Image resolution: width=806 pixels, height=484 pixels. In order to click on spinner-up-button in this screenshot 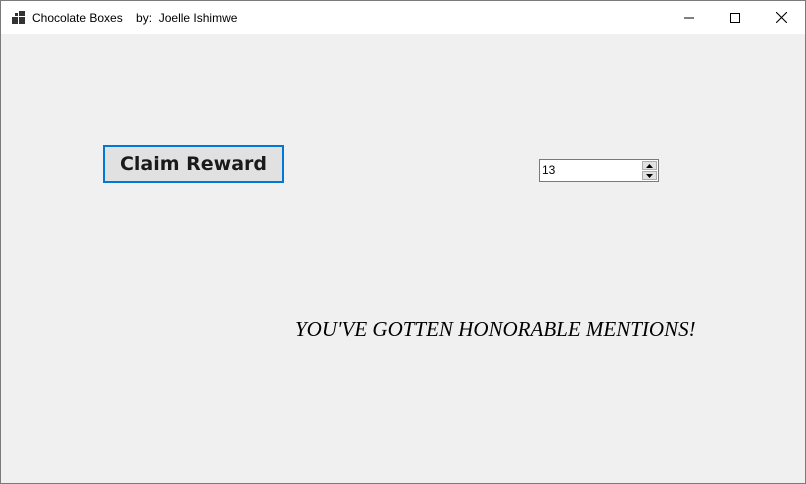, I will do `click(649, 165)`.